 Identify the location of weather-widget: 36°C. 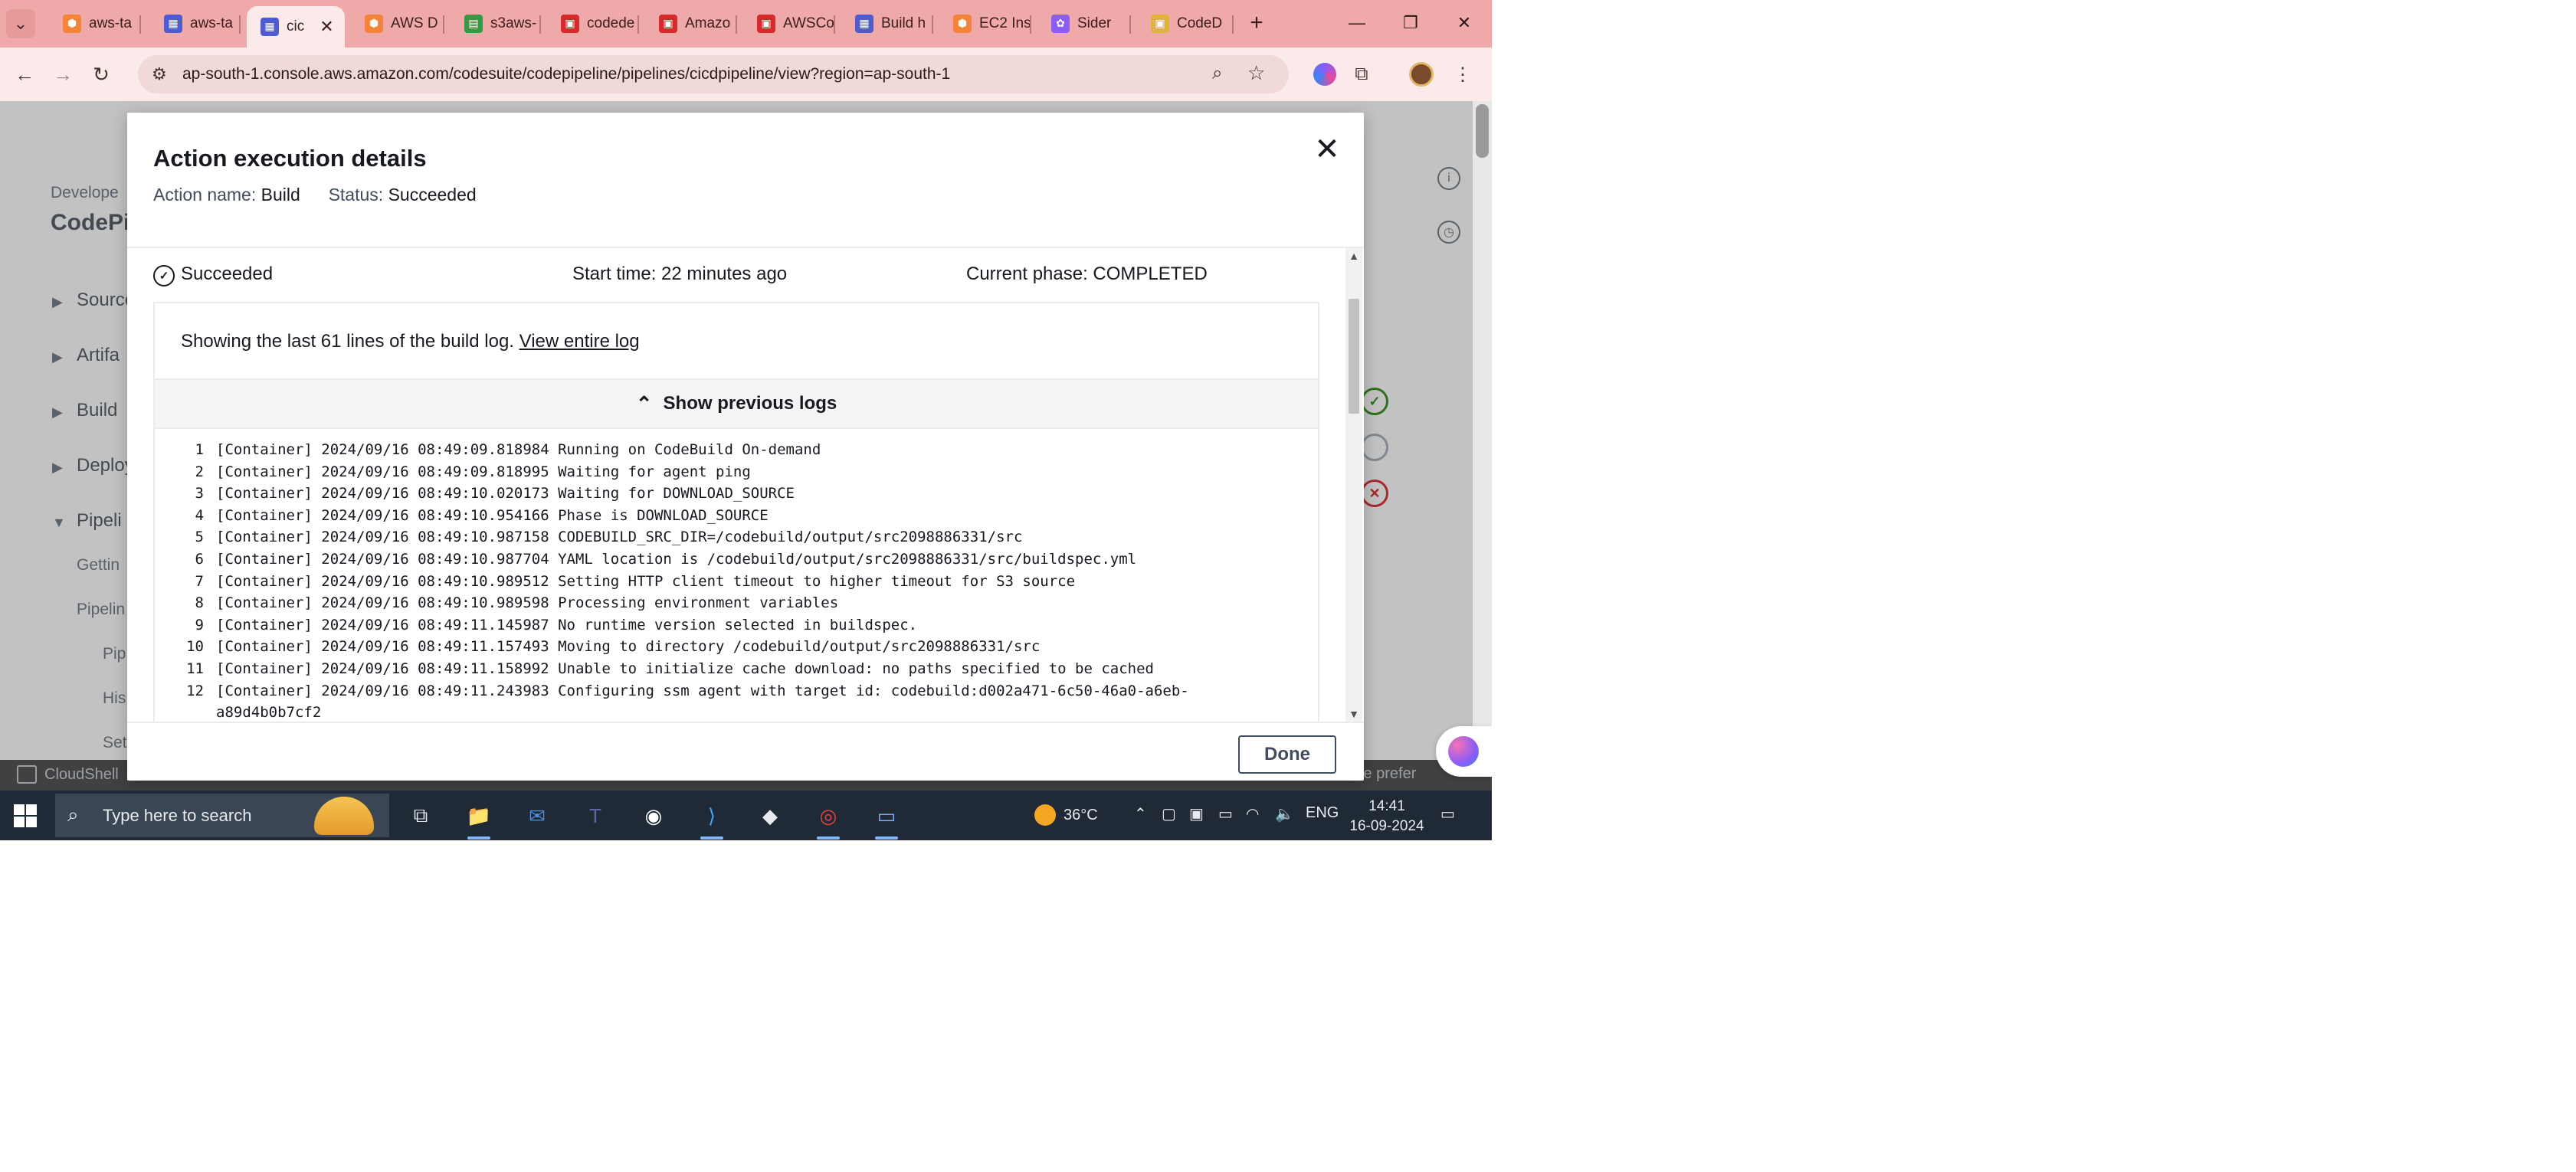
(1066, 815).